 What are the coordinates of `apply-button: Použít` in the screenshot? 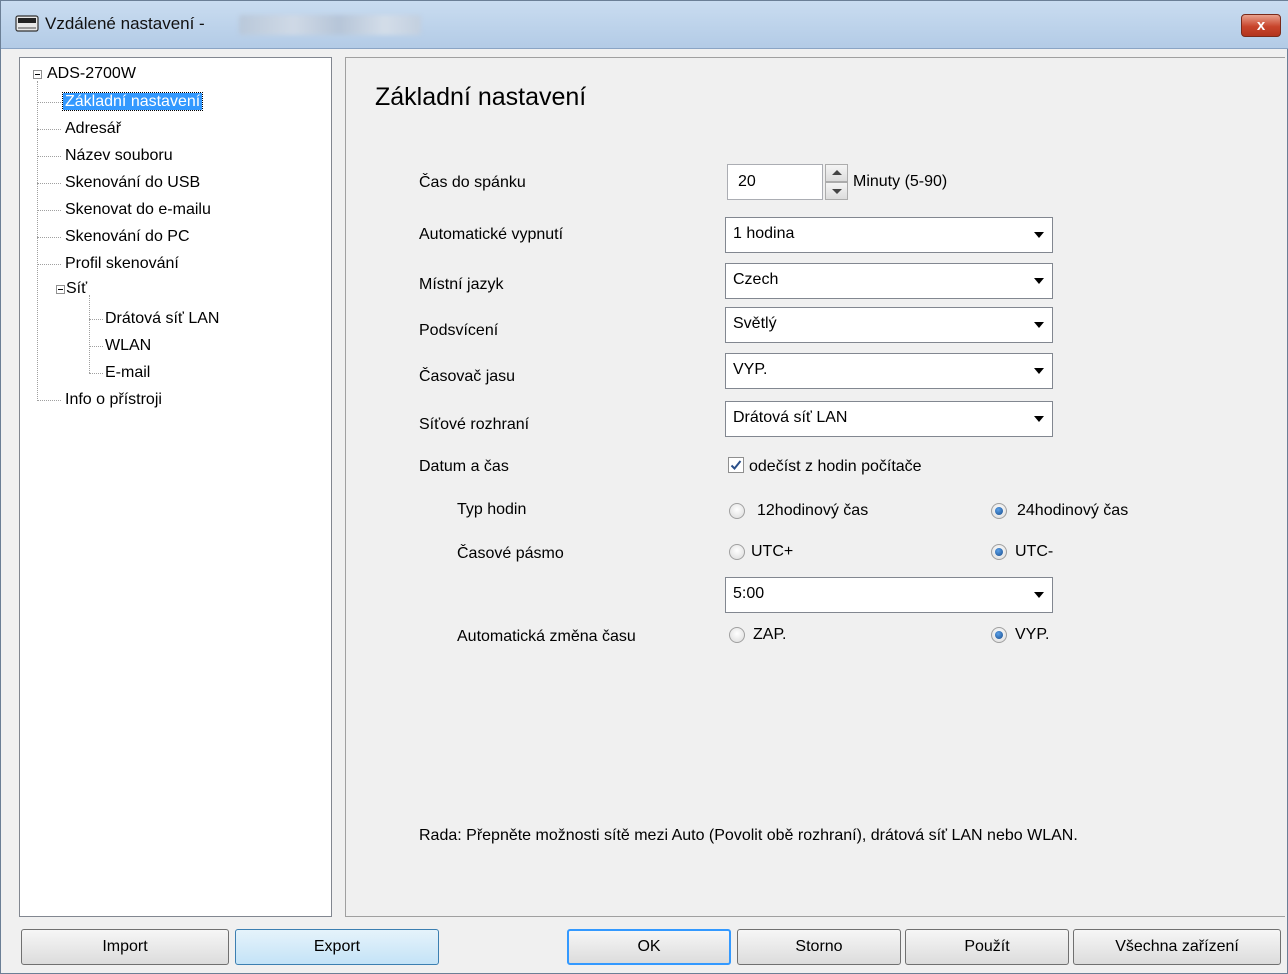 It's located at (987, 947).